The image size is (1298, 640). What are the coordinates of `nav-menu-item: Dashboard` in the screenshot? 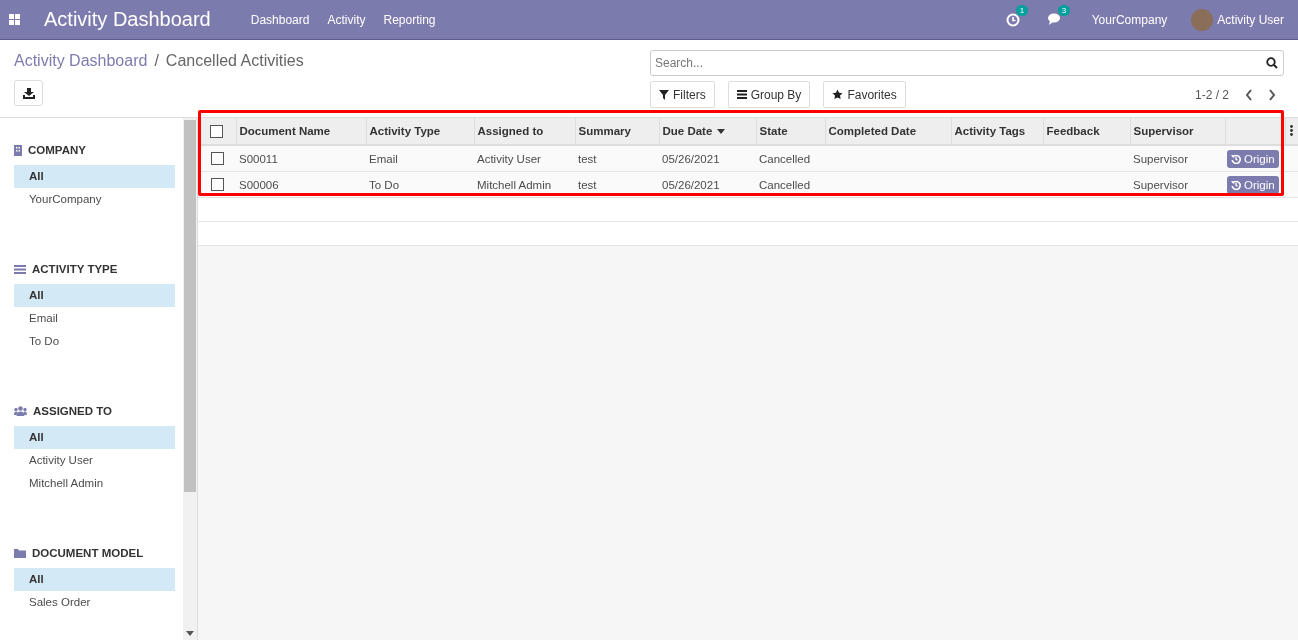 It's located at (280, 19).